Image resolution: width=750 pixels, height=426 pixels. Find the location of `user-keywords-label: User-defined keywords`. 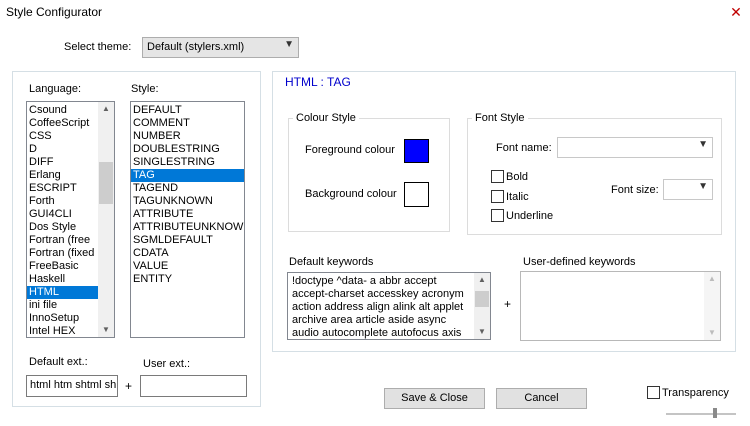

user-keywords-label: User-defined keywords is located at coordinates (579, 262).